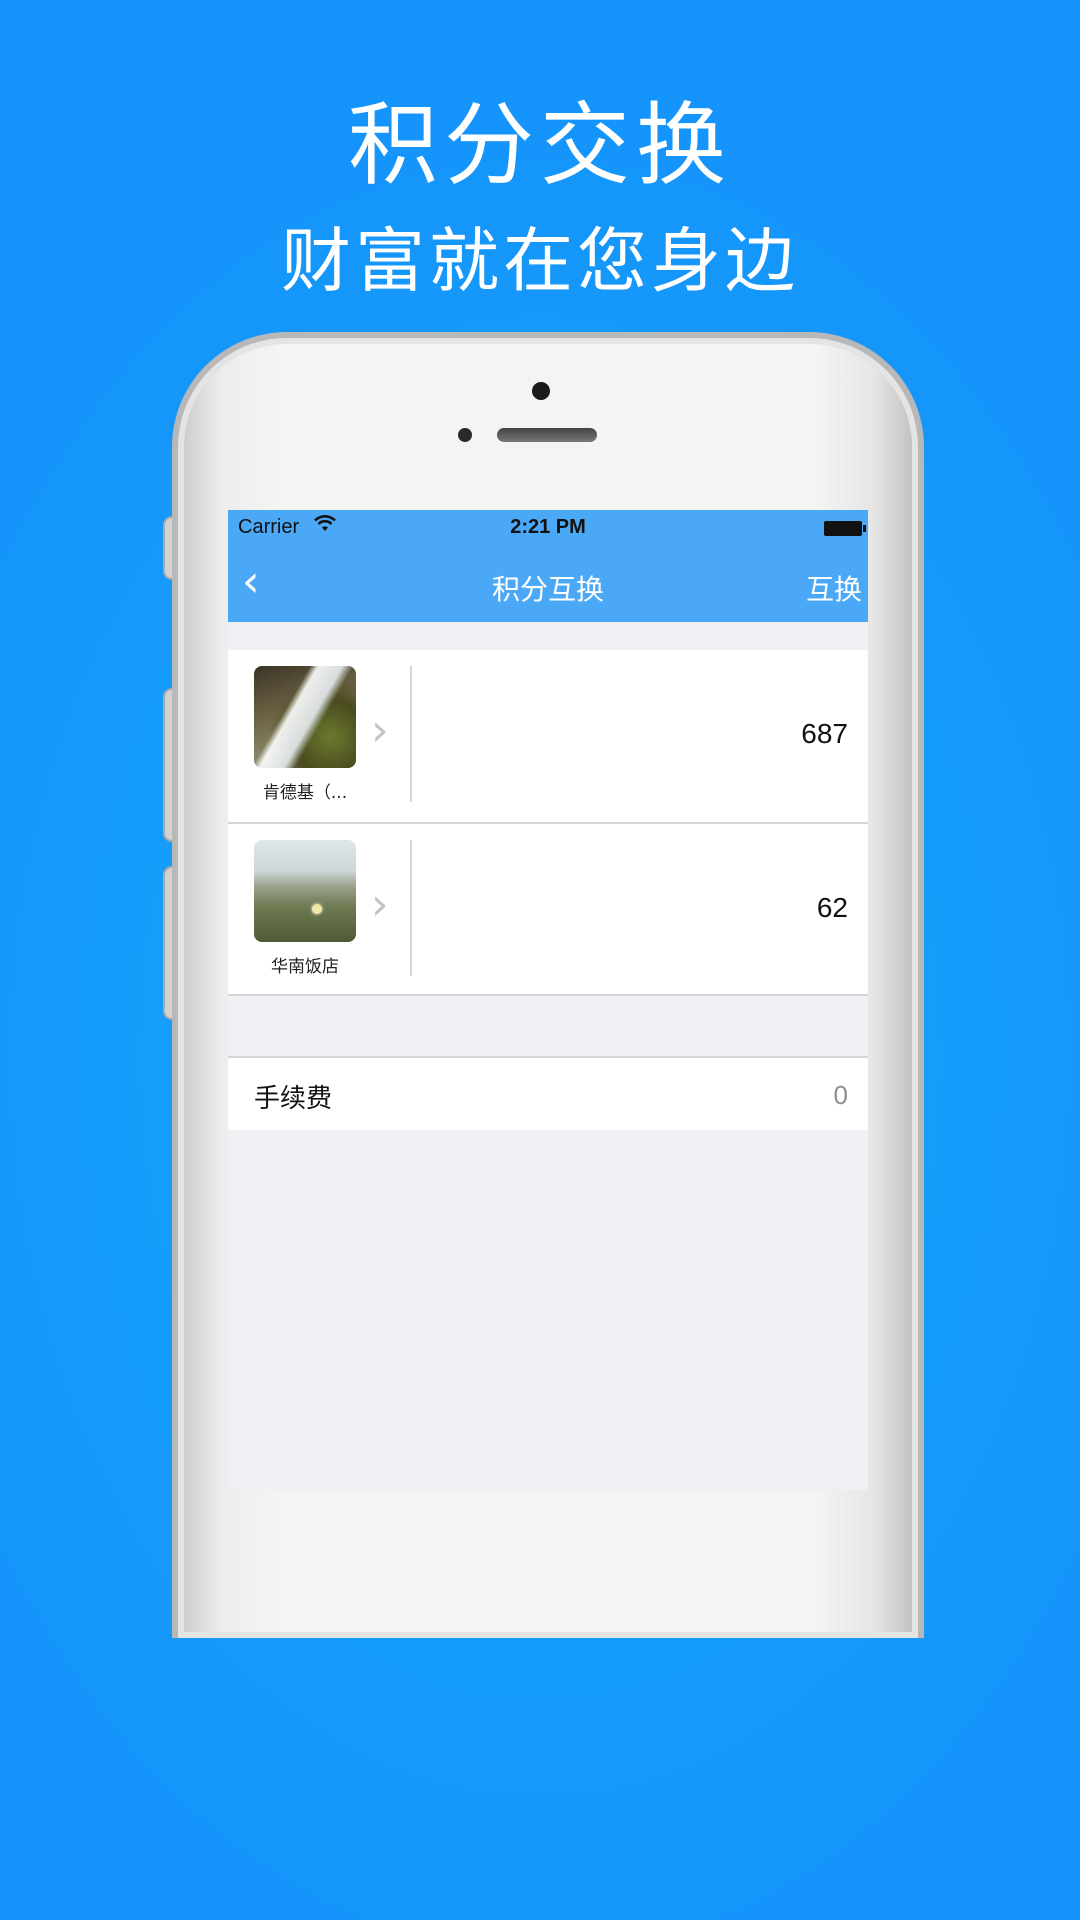 This screenshot has height=1920, width=1080. I want to click on list-item: 肯德基（... › 687, so click(548, 736).